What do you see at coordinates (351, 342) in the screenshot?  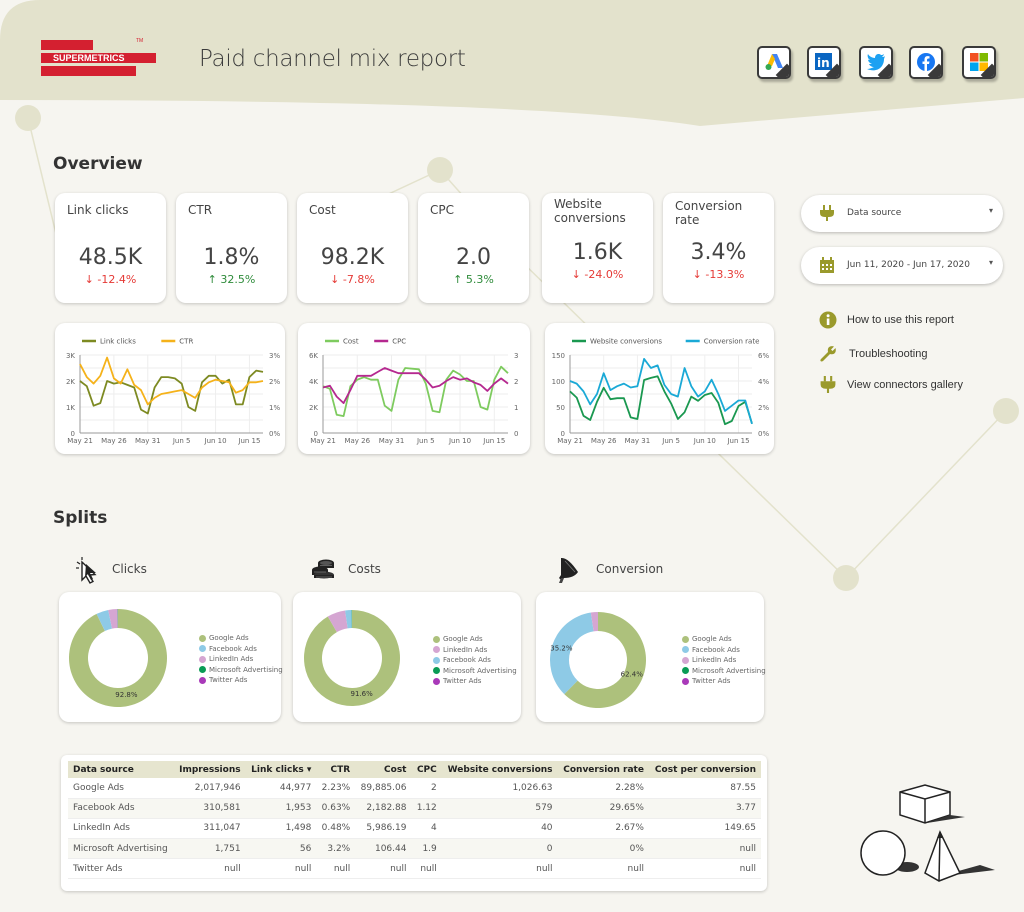 I see `legend-label: Cost` at bounding box center [351, 342].